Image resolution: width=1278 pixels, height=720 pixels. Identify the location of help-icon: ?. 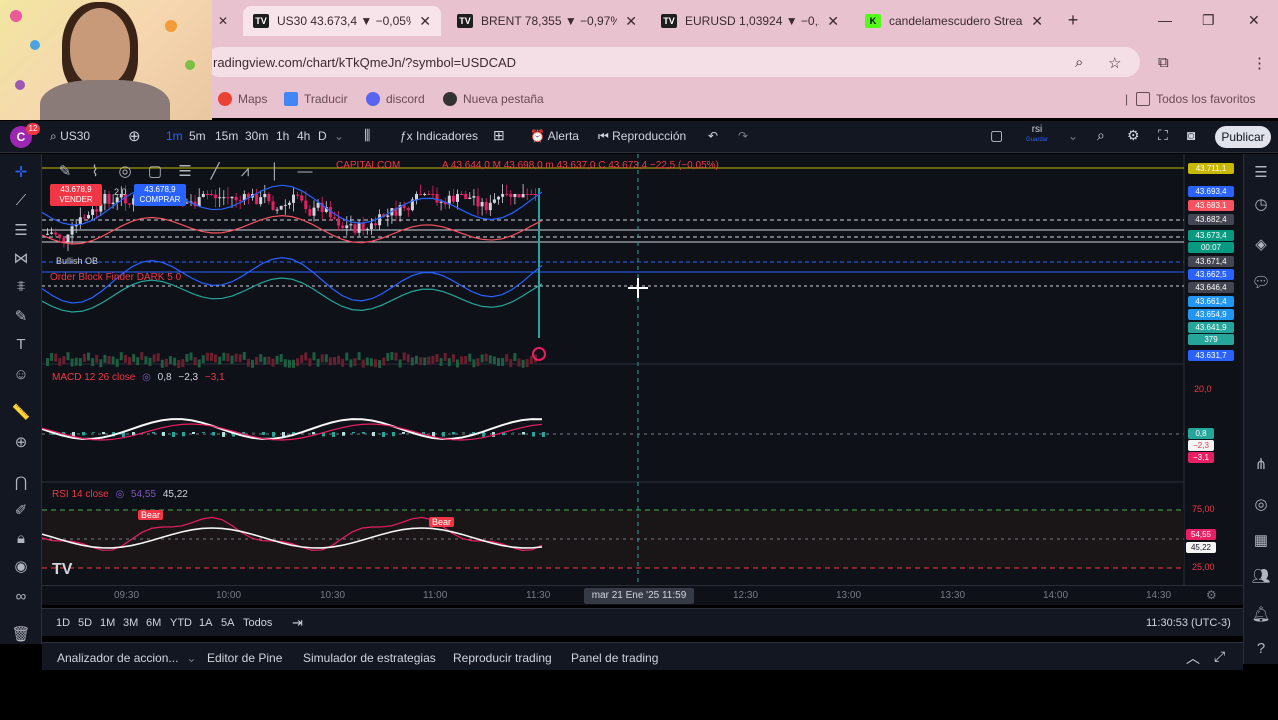
(1261, 649).